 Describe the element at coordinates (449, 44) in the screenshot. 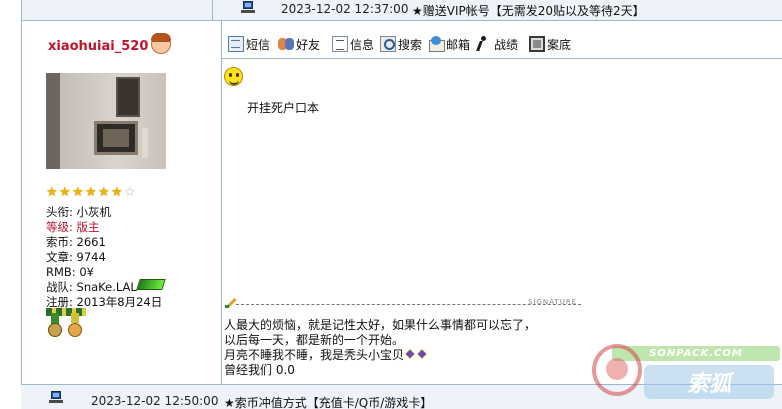

I see `toolbar-mailbox-button: 邮箱` at that location.